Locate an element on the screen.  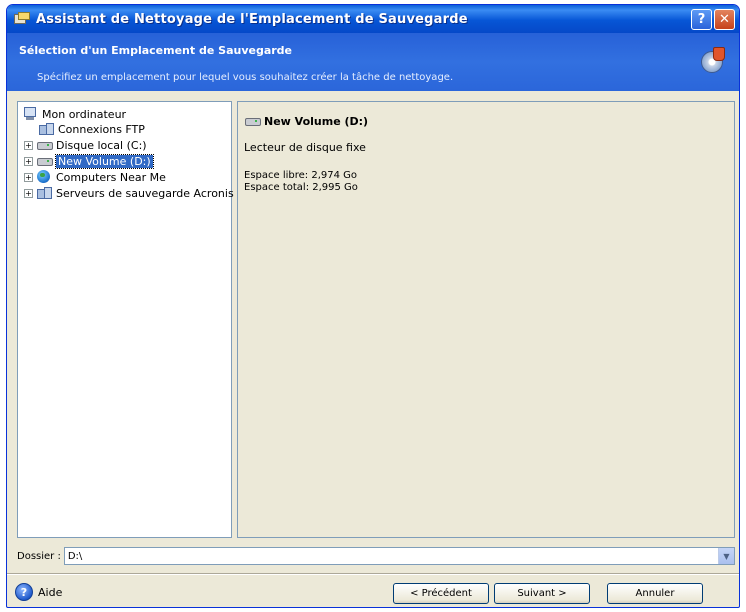
help-label: Aide is located at coordinates (50, 592).